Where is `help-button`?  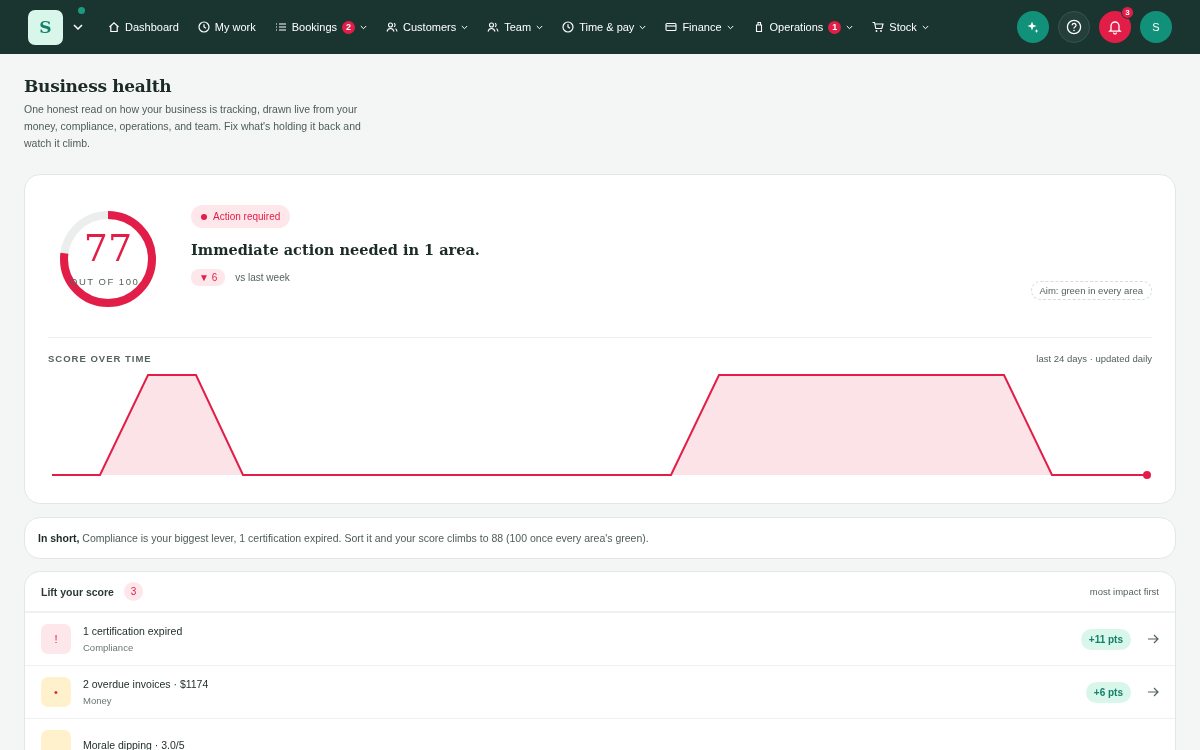 help-button is located at coordinates (1074, 27).